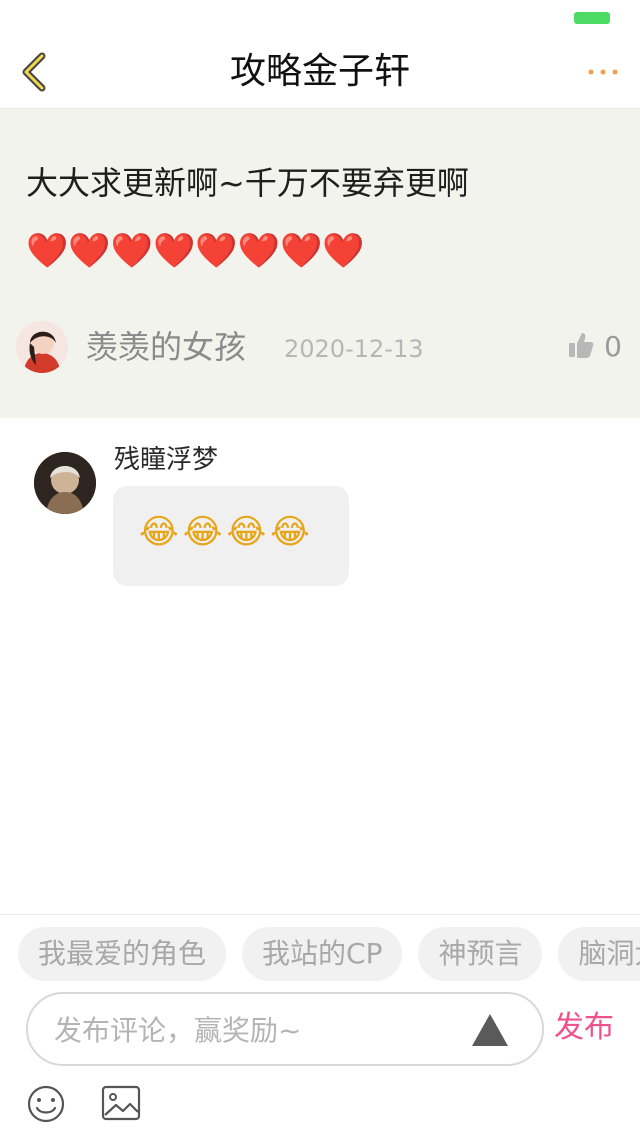 The width and height of the screenshot is (640, 1139). What do you see at coordinates (354, 349) in the screenshot?
I see `post-date: 2020-12-13` at bounding box center [354, 349].